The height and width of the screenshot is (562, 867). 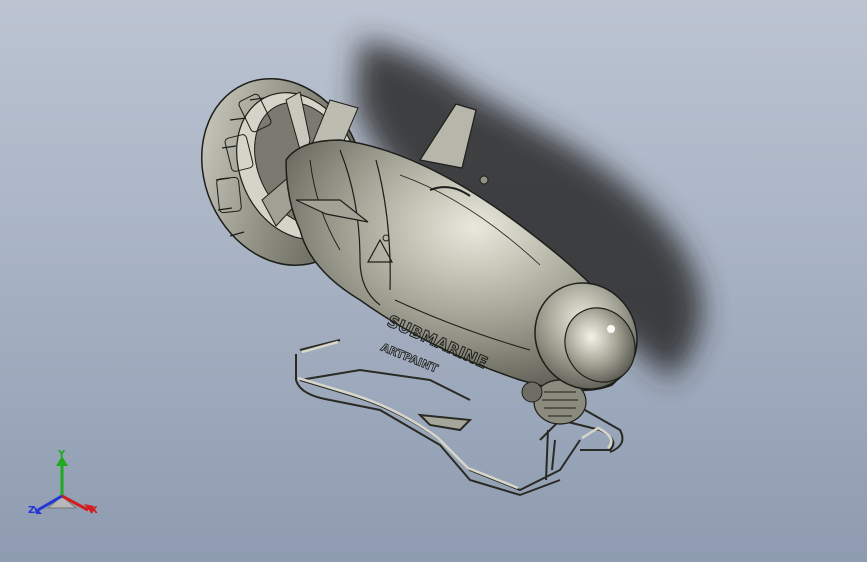 I want to click on x-axis-label: X, so click(x=94, y=510).